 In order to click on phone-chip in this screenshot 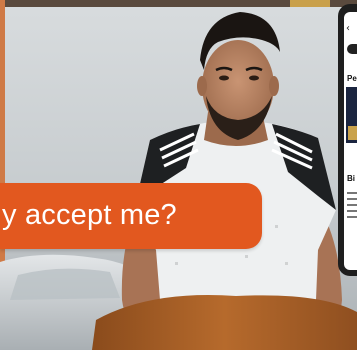, I will do `click(352, 49)`.